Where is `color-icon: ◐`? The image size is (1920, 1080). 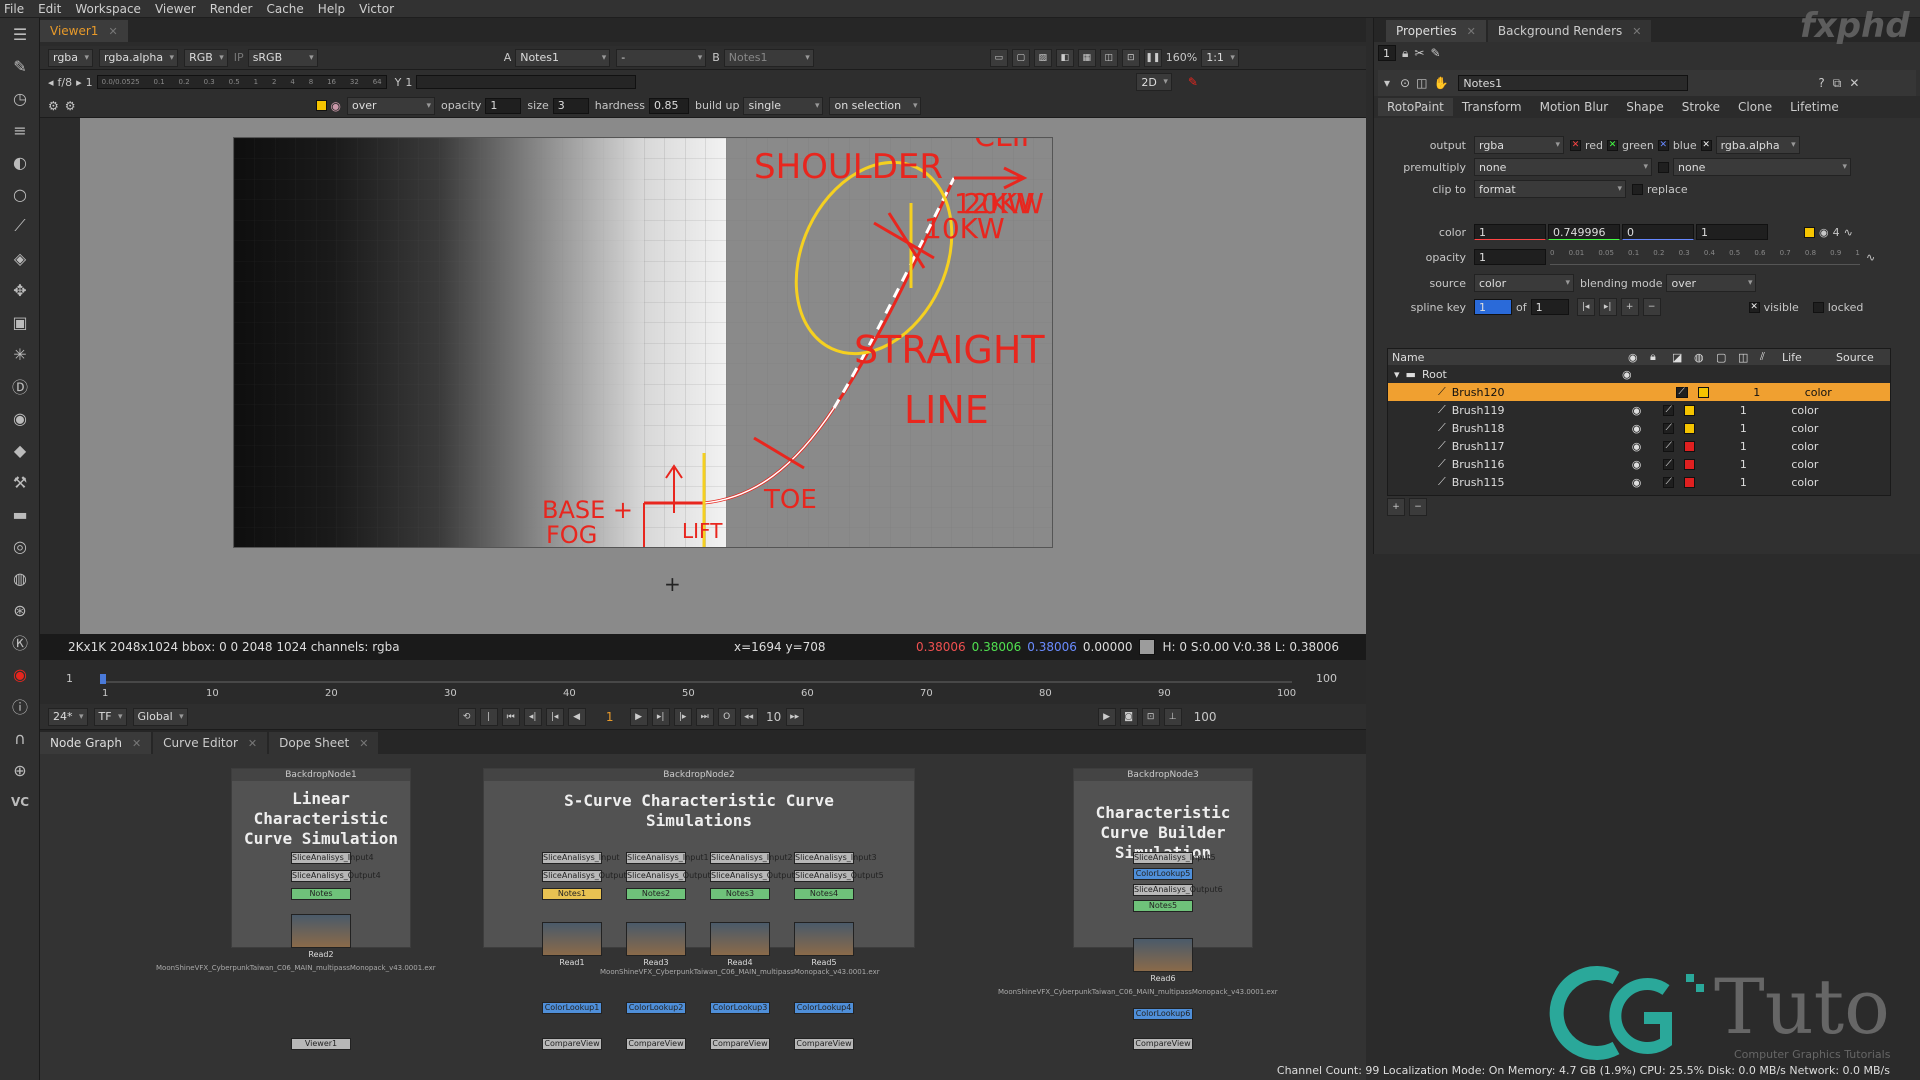
color-icon: ◐ is located at coordinates (20, 162).